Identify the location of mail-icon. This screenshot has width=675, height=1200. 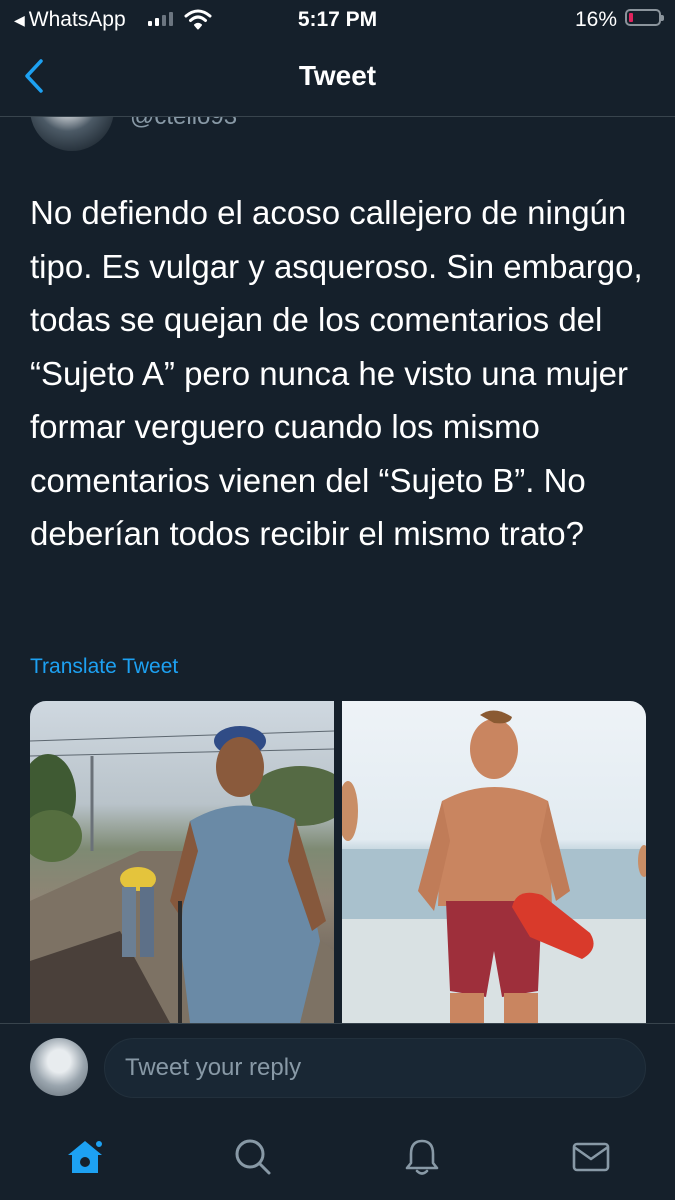
(591, 1157).